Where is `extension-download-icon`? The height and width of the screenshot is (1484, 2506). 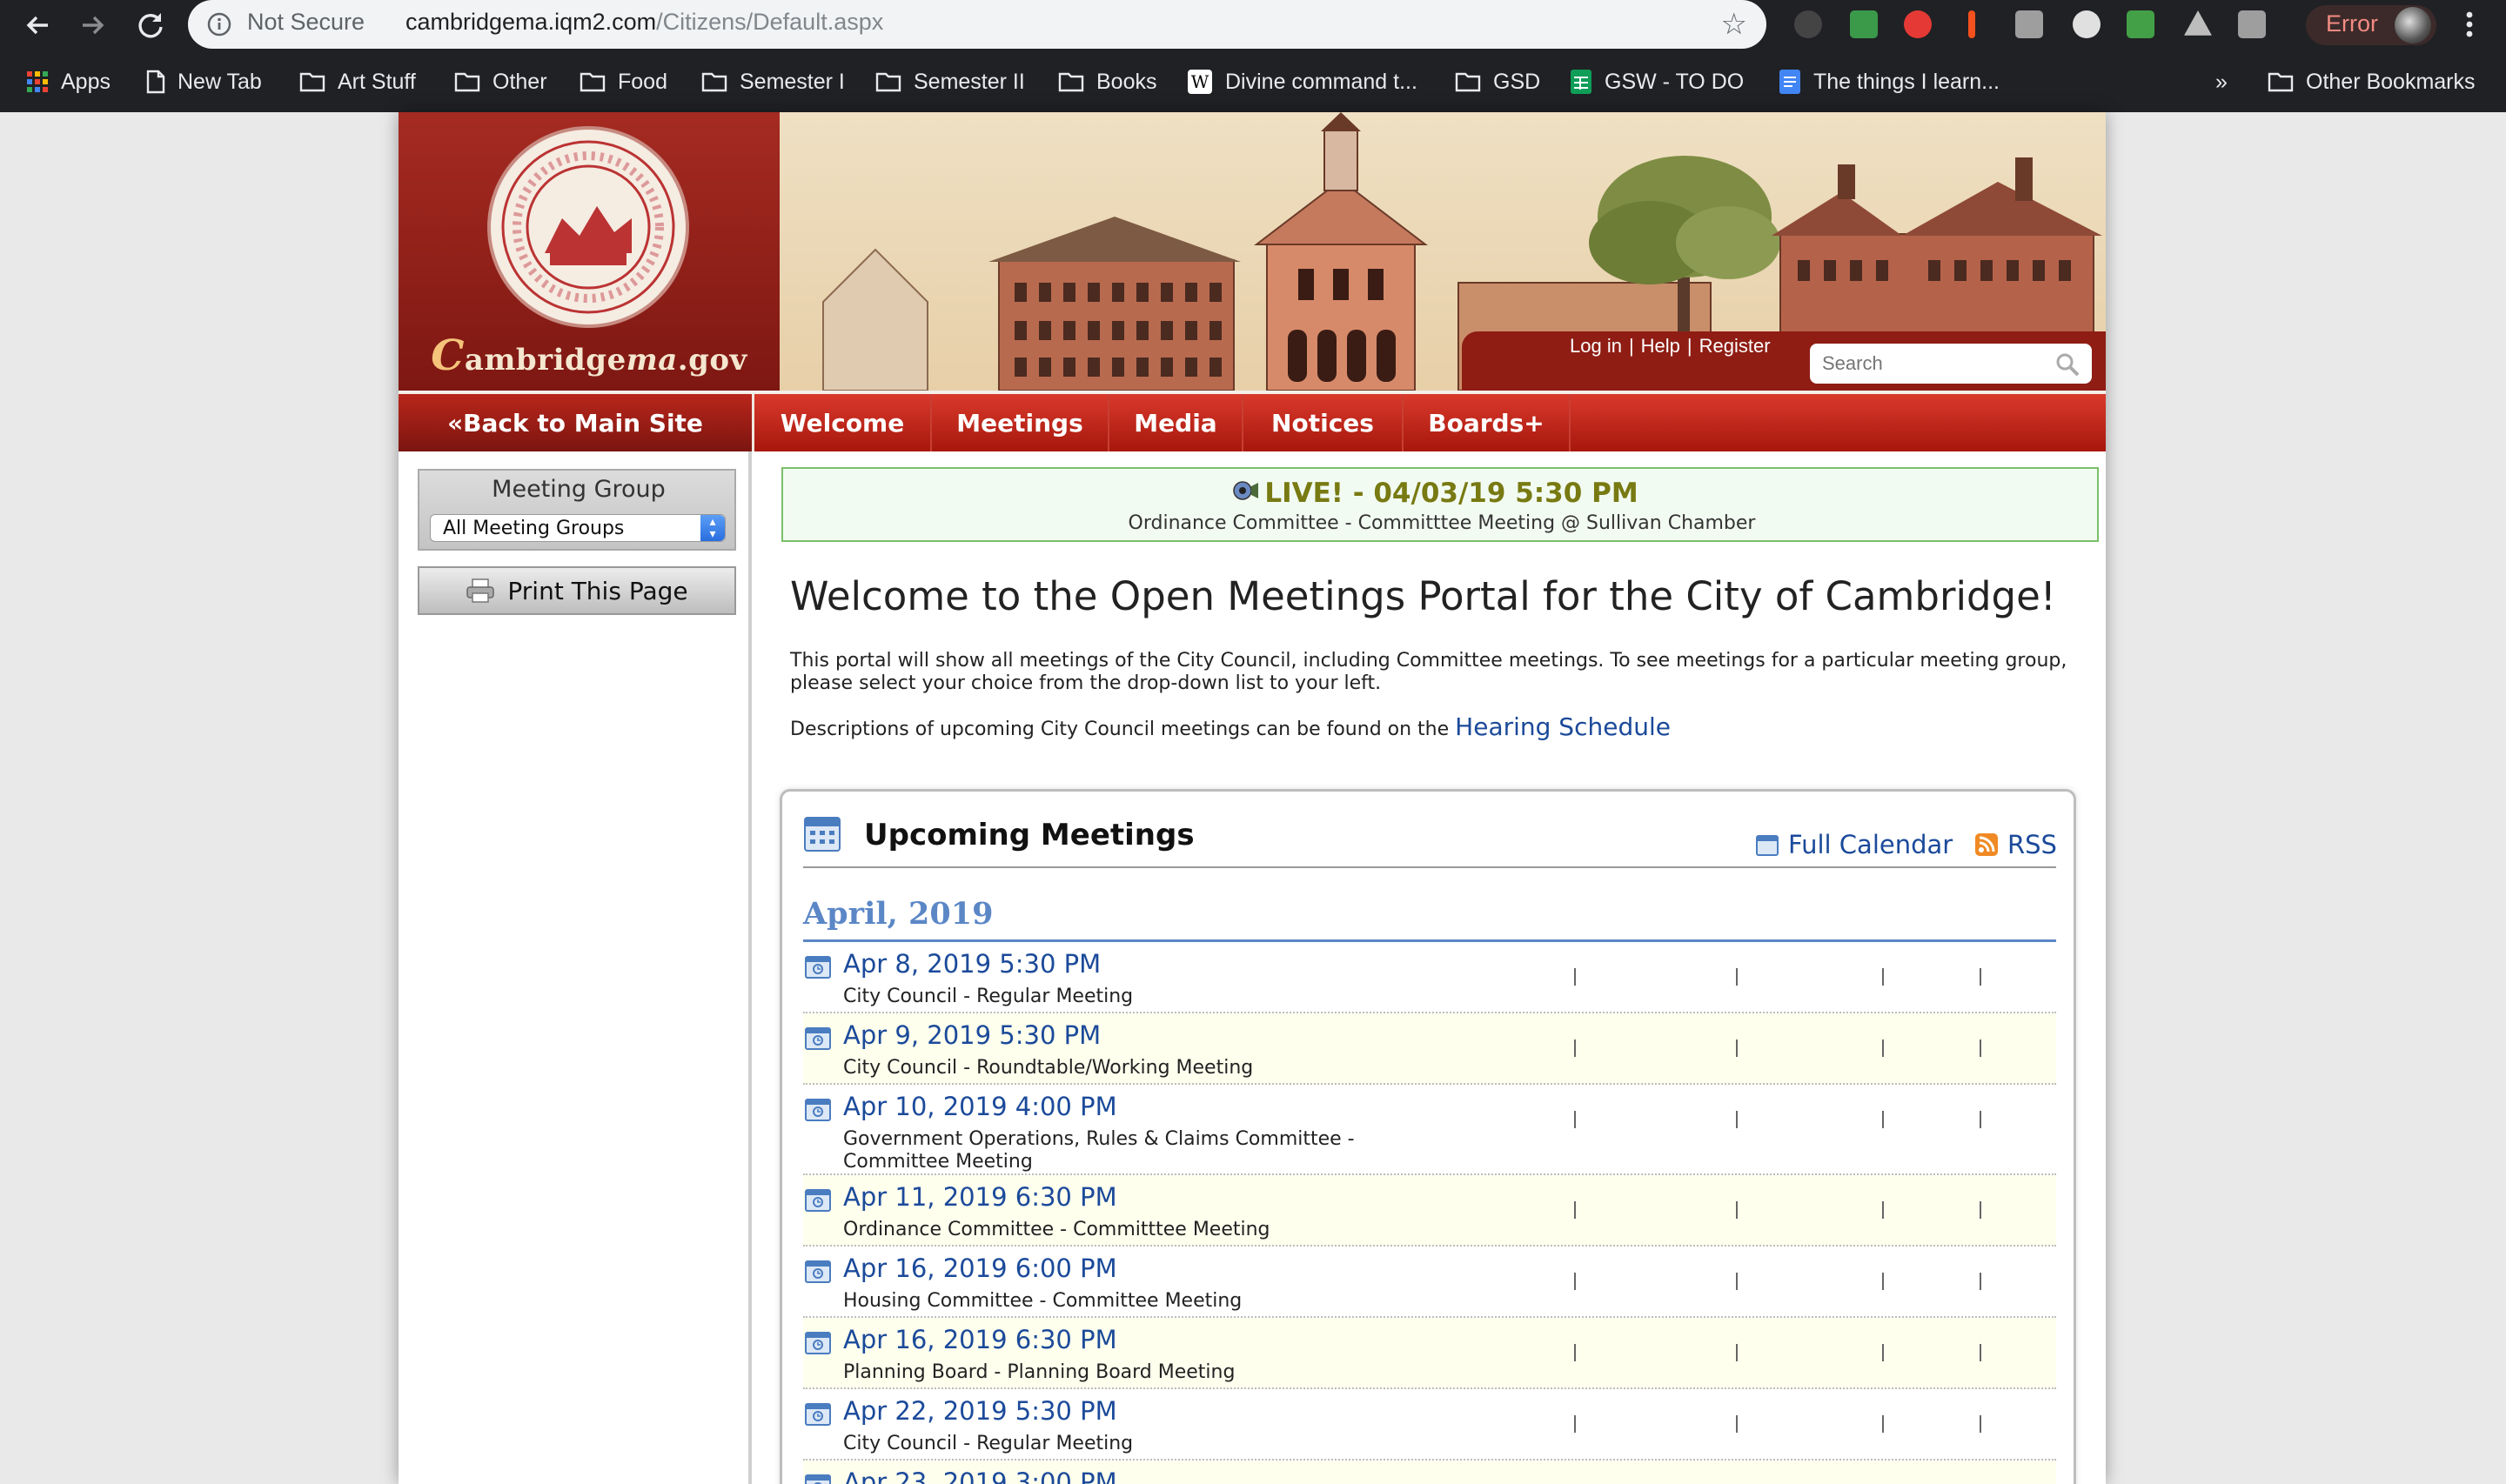
extension-download-icon is located at coordinates (2140, 24).